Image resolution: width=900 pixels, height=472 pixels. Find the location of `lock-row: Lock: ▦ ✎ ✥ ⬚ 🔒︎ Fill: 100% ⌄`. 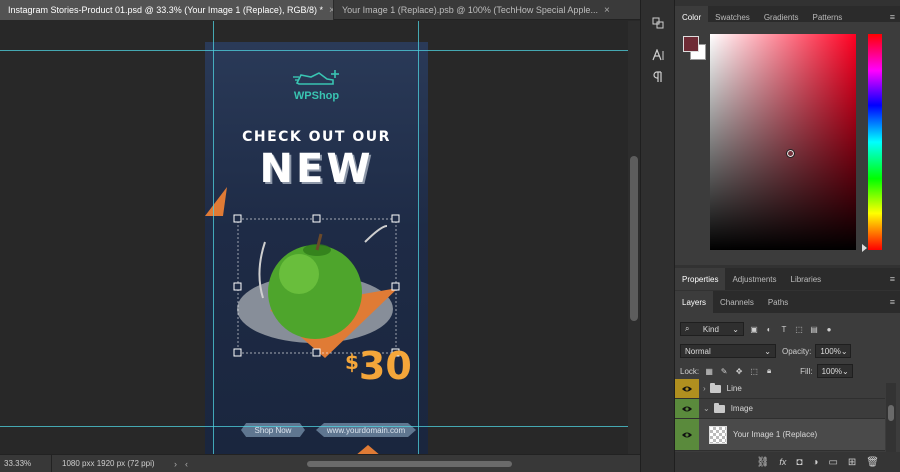

lock-row: Lock: ▦ ✎ ✥ ⬚ 🔒︎ Fill: 100% ⌄ is located at coordinates (766, 371).